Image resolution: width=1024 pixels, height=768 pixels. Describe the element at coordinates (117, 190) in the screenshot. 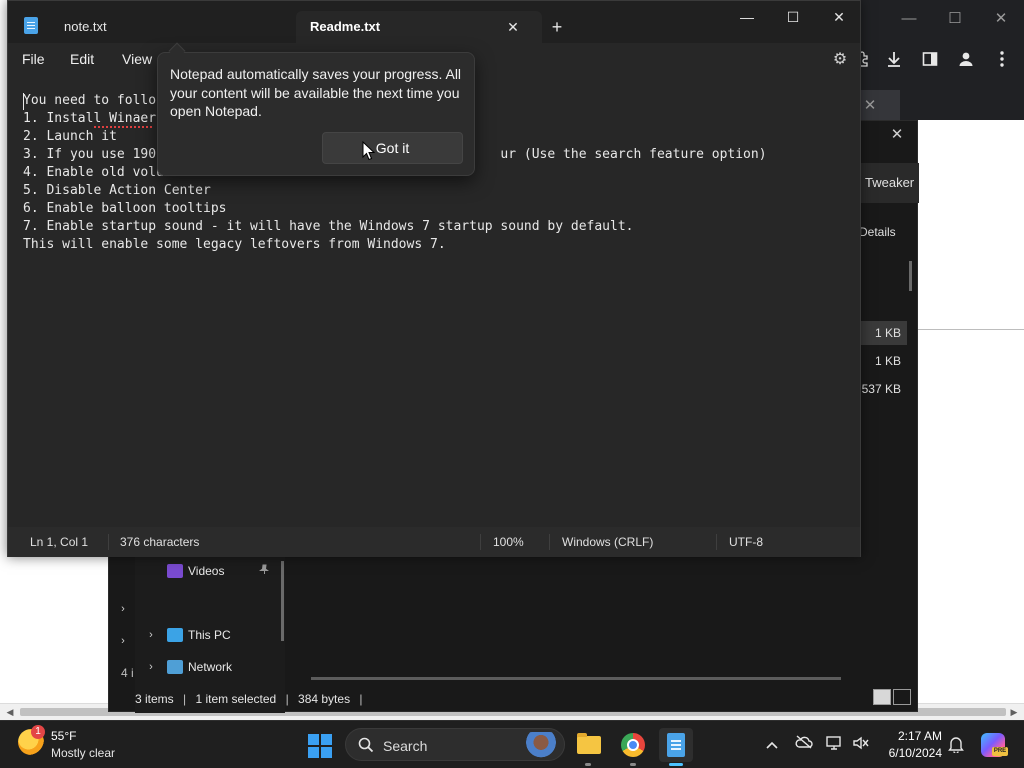

I see `editor-line: 5. Disable Action Center` at that location.